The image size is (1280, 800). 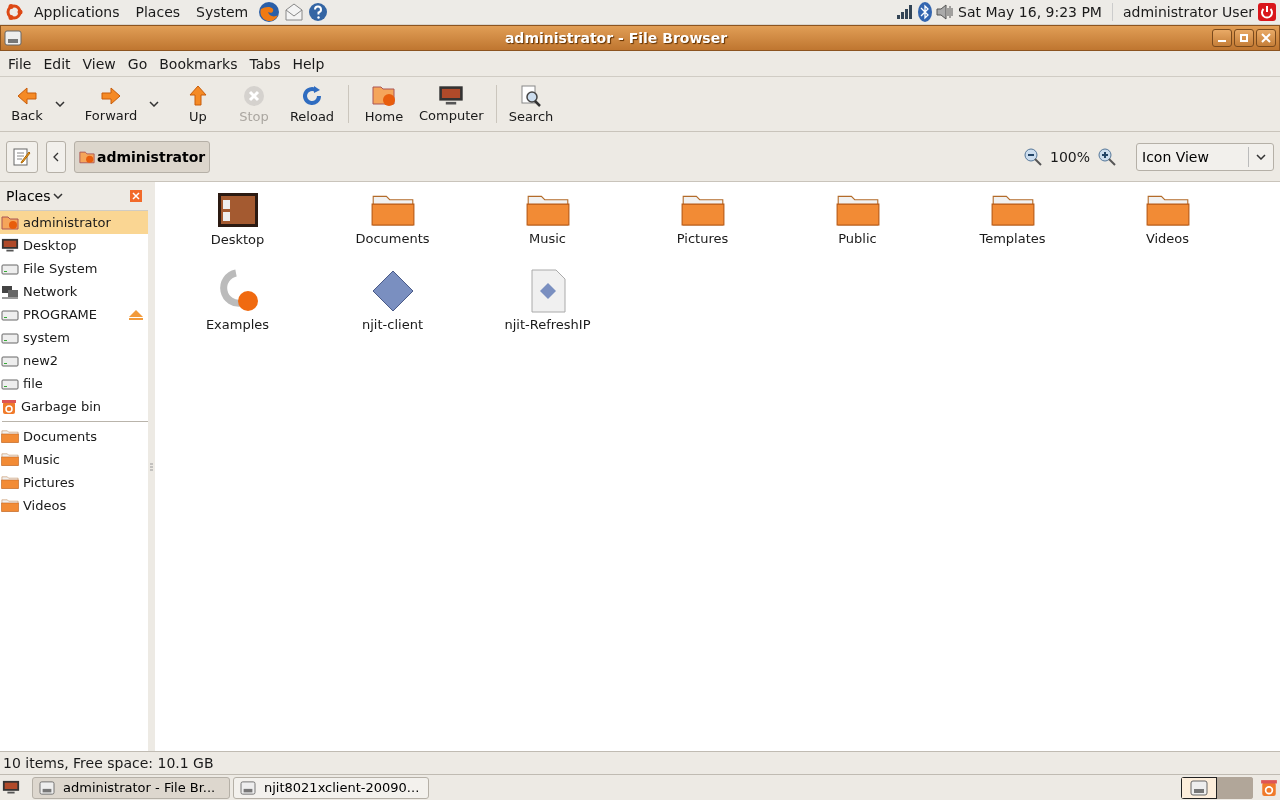 I want to click on menu-item: Go, so click(x=137, y=63).